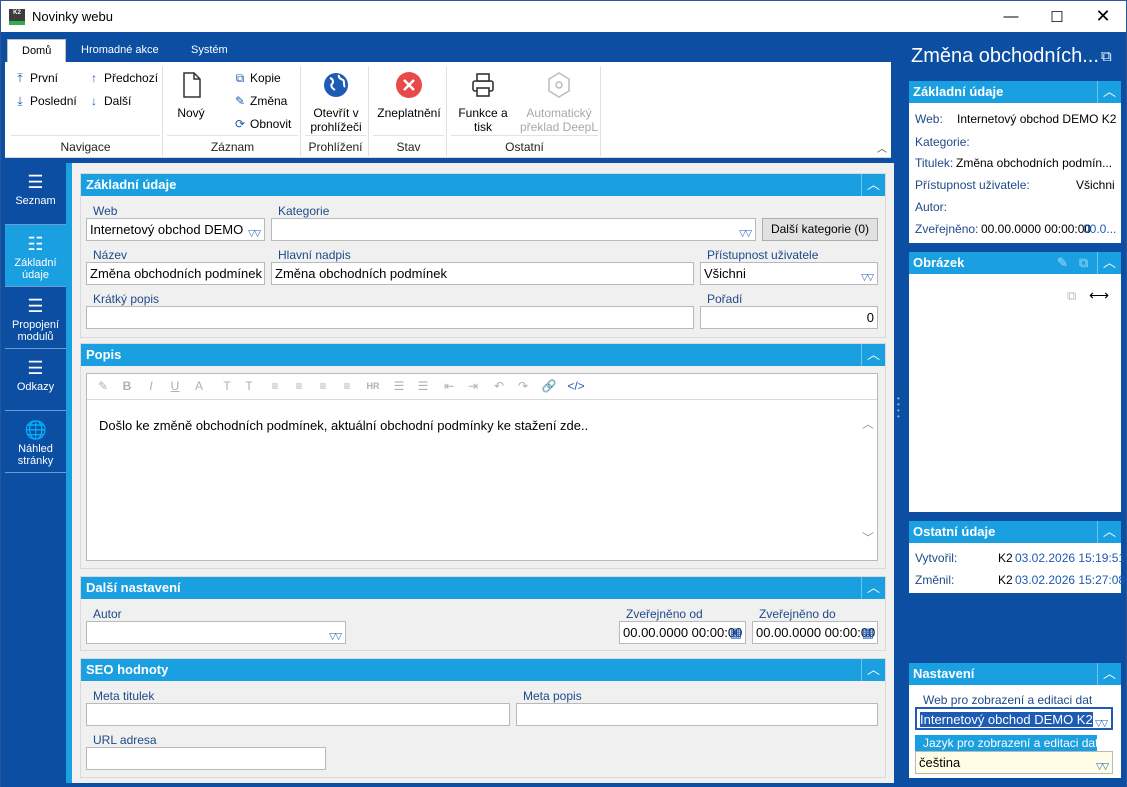  Describe the element at coordinates (17, 17) in the screenshot. I see `app-logo-icon: K2` at that location.